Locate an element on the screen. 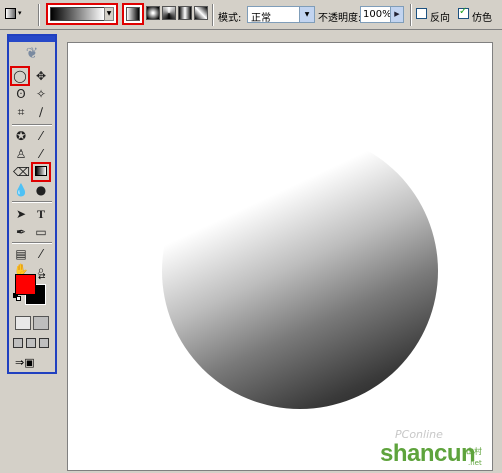  mode-value: 正常 is located at coordinates (261, 18).